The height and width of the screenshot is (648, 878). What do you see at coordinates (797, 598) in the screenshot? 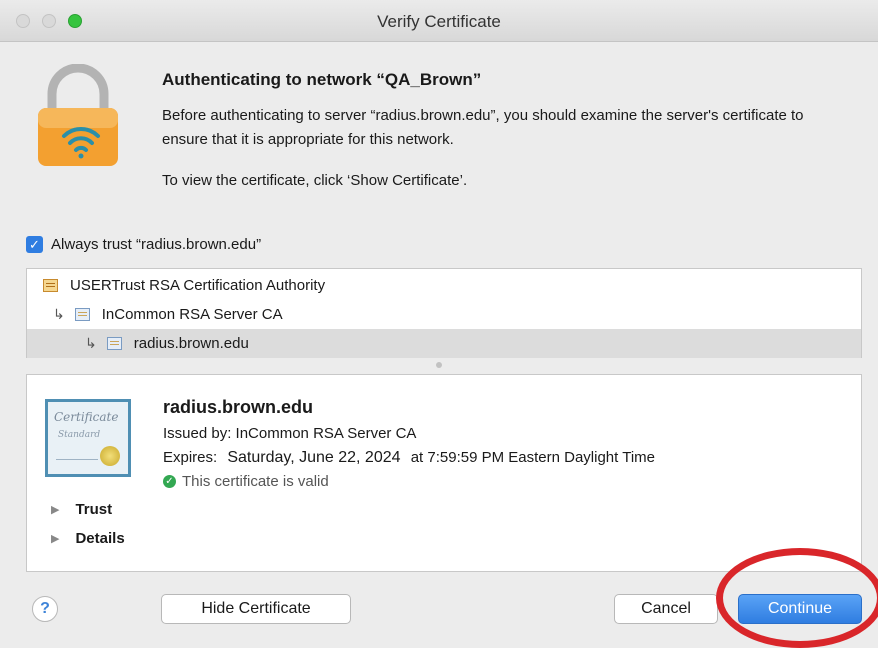
I see `highlight-circle-annotation` at bounding box center [797, 598].